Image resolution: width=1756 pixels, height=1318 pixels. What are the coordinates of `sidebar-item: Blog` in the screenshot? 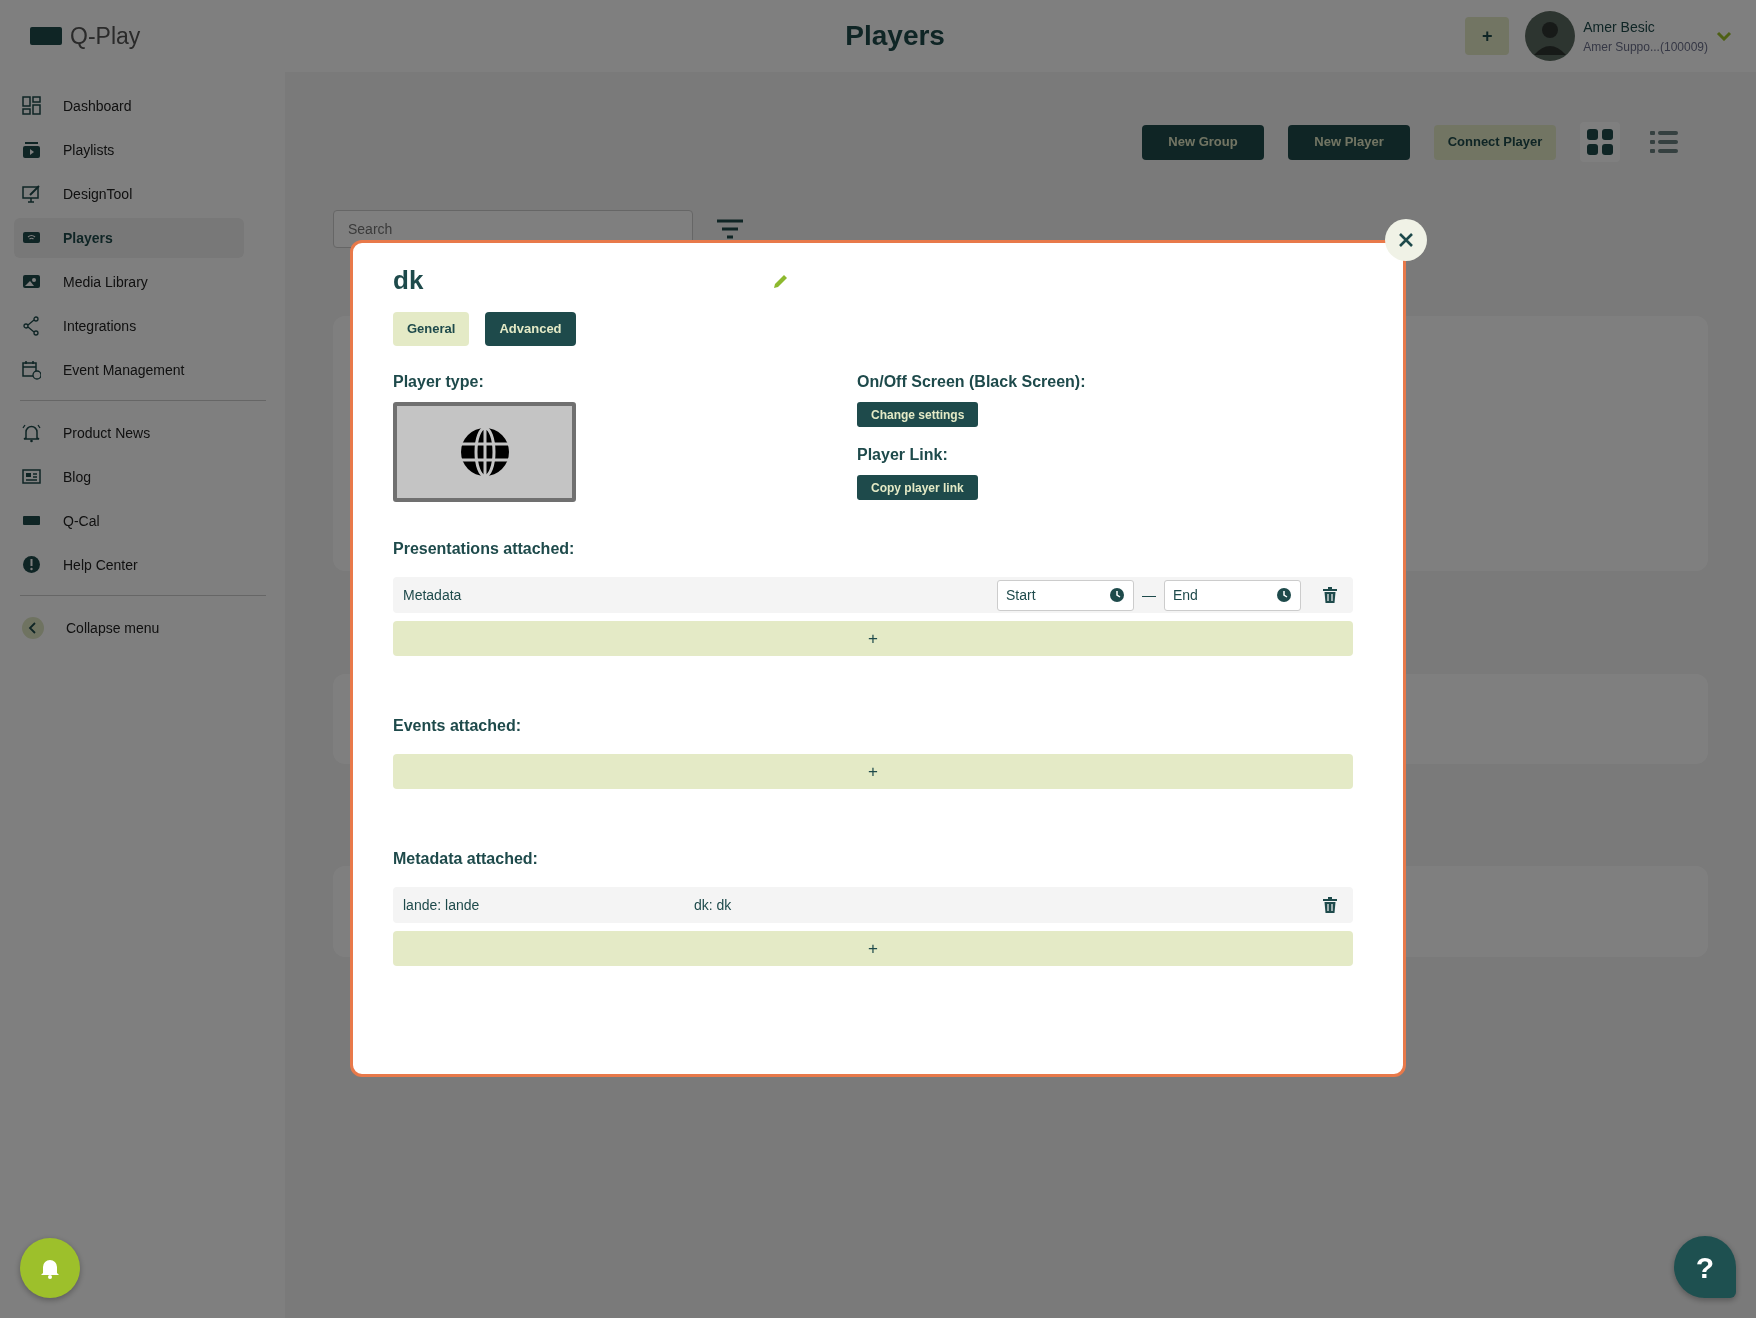 It's located at (129, 477).